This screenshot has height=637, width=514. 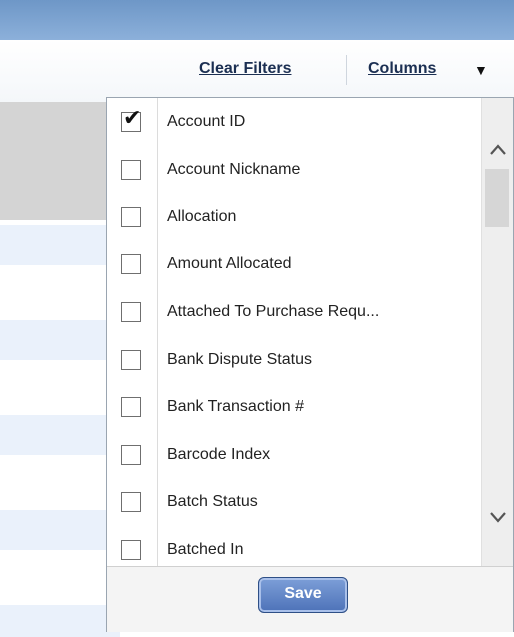 What do you see at coordinates (346, 70) in the screenshot?
I see `toolbar-divider` at bounding box center [346, 70].